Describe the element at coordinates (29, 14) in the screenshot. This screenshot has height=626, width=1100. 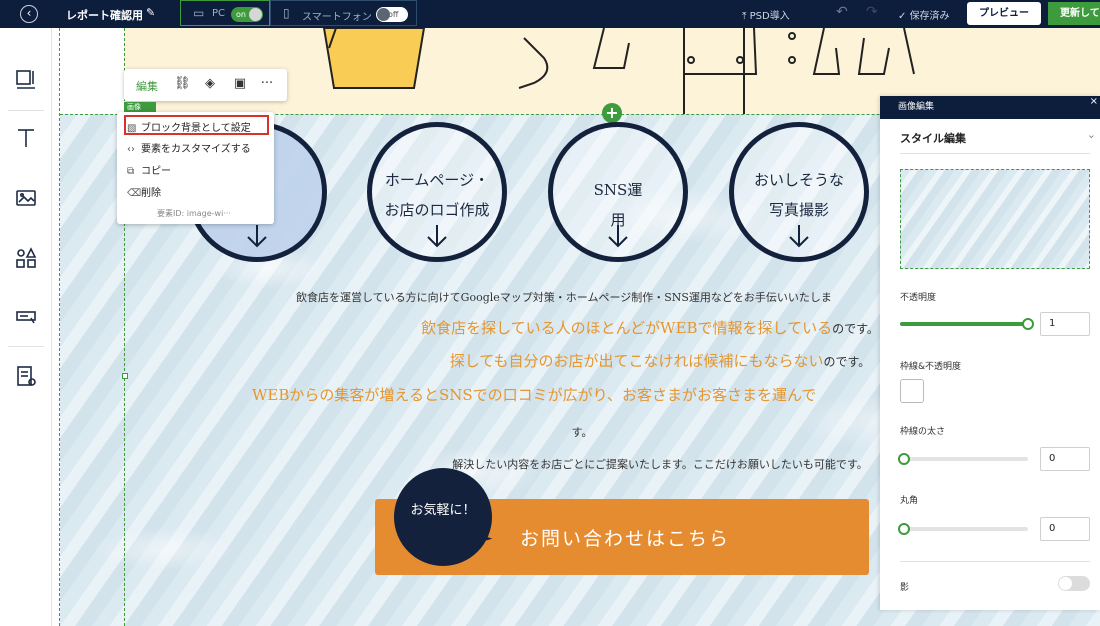
I see `back-arrow-icon: ‹` at that location.